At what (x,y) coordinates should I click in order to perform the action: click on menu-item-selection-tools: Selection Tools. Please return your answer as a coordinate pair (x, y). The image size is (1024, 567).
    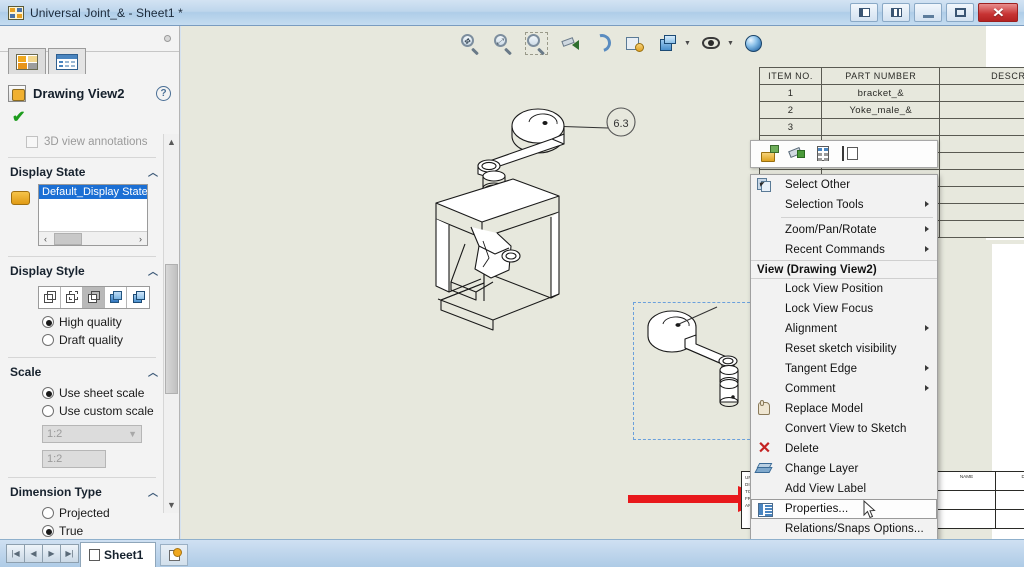
    Looking at the image, I should click on (844, 205).